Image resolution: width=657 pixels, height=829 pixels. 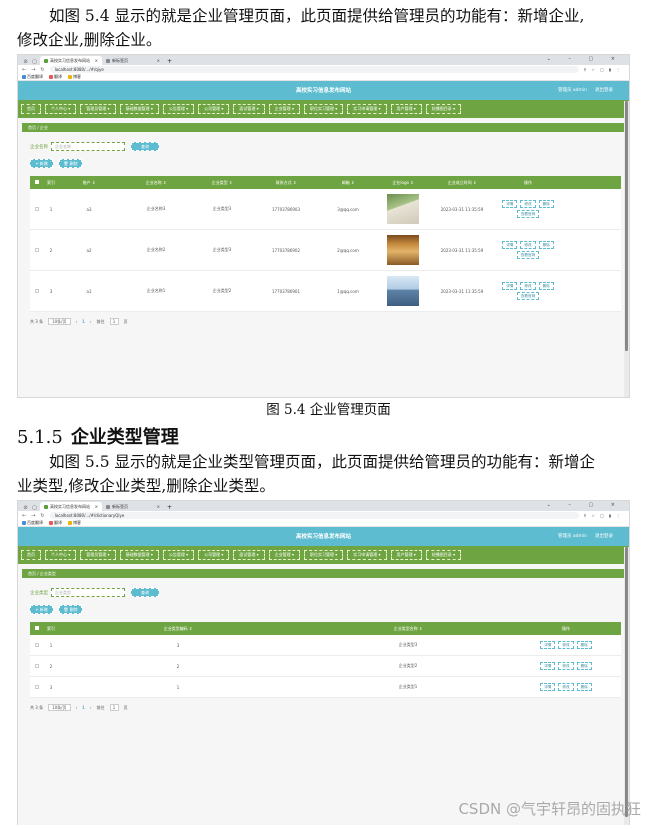 I want to click on bookmark: 博客, so click(x=74, y=77).